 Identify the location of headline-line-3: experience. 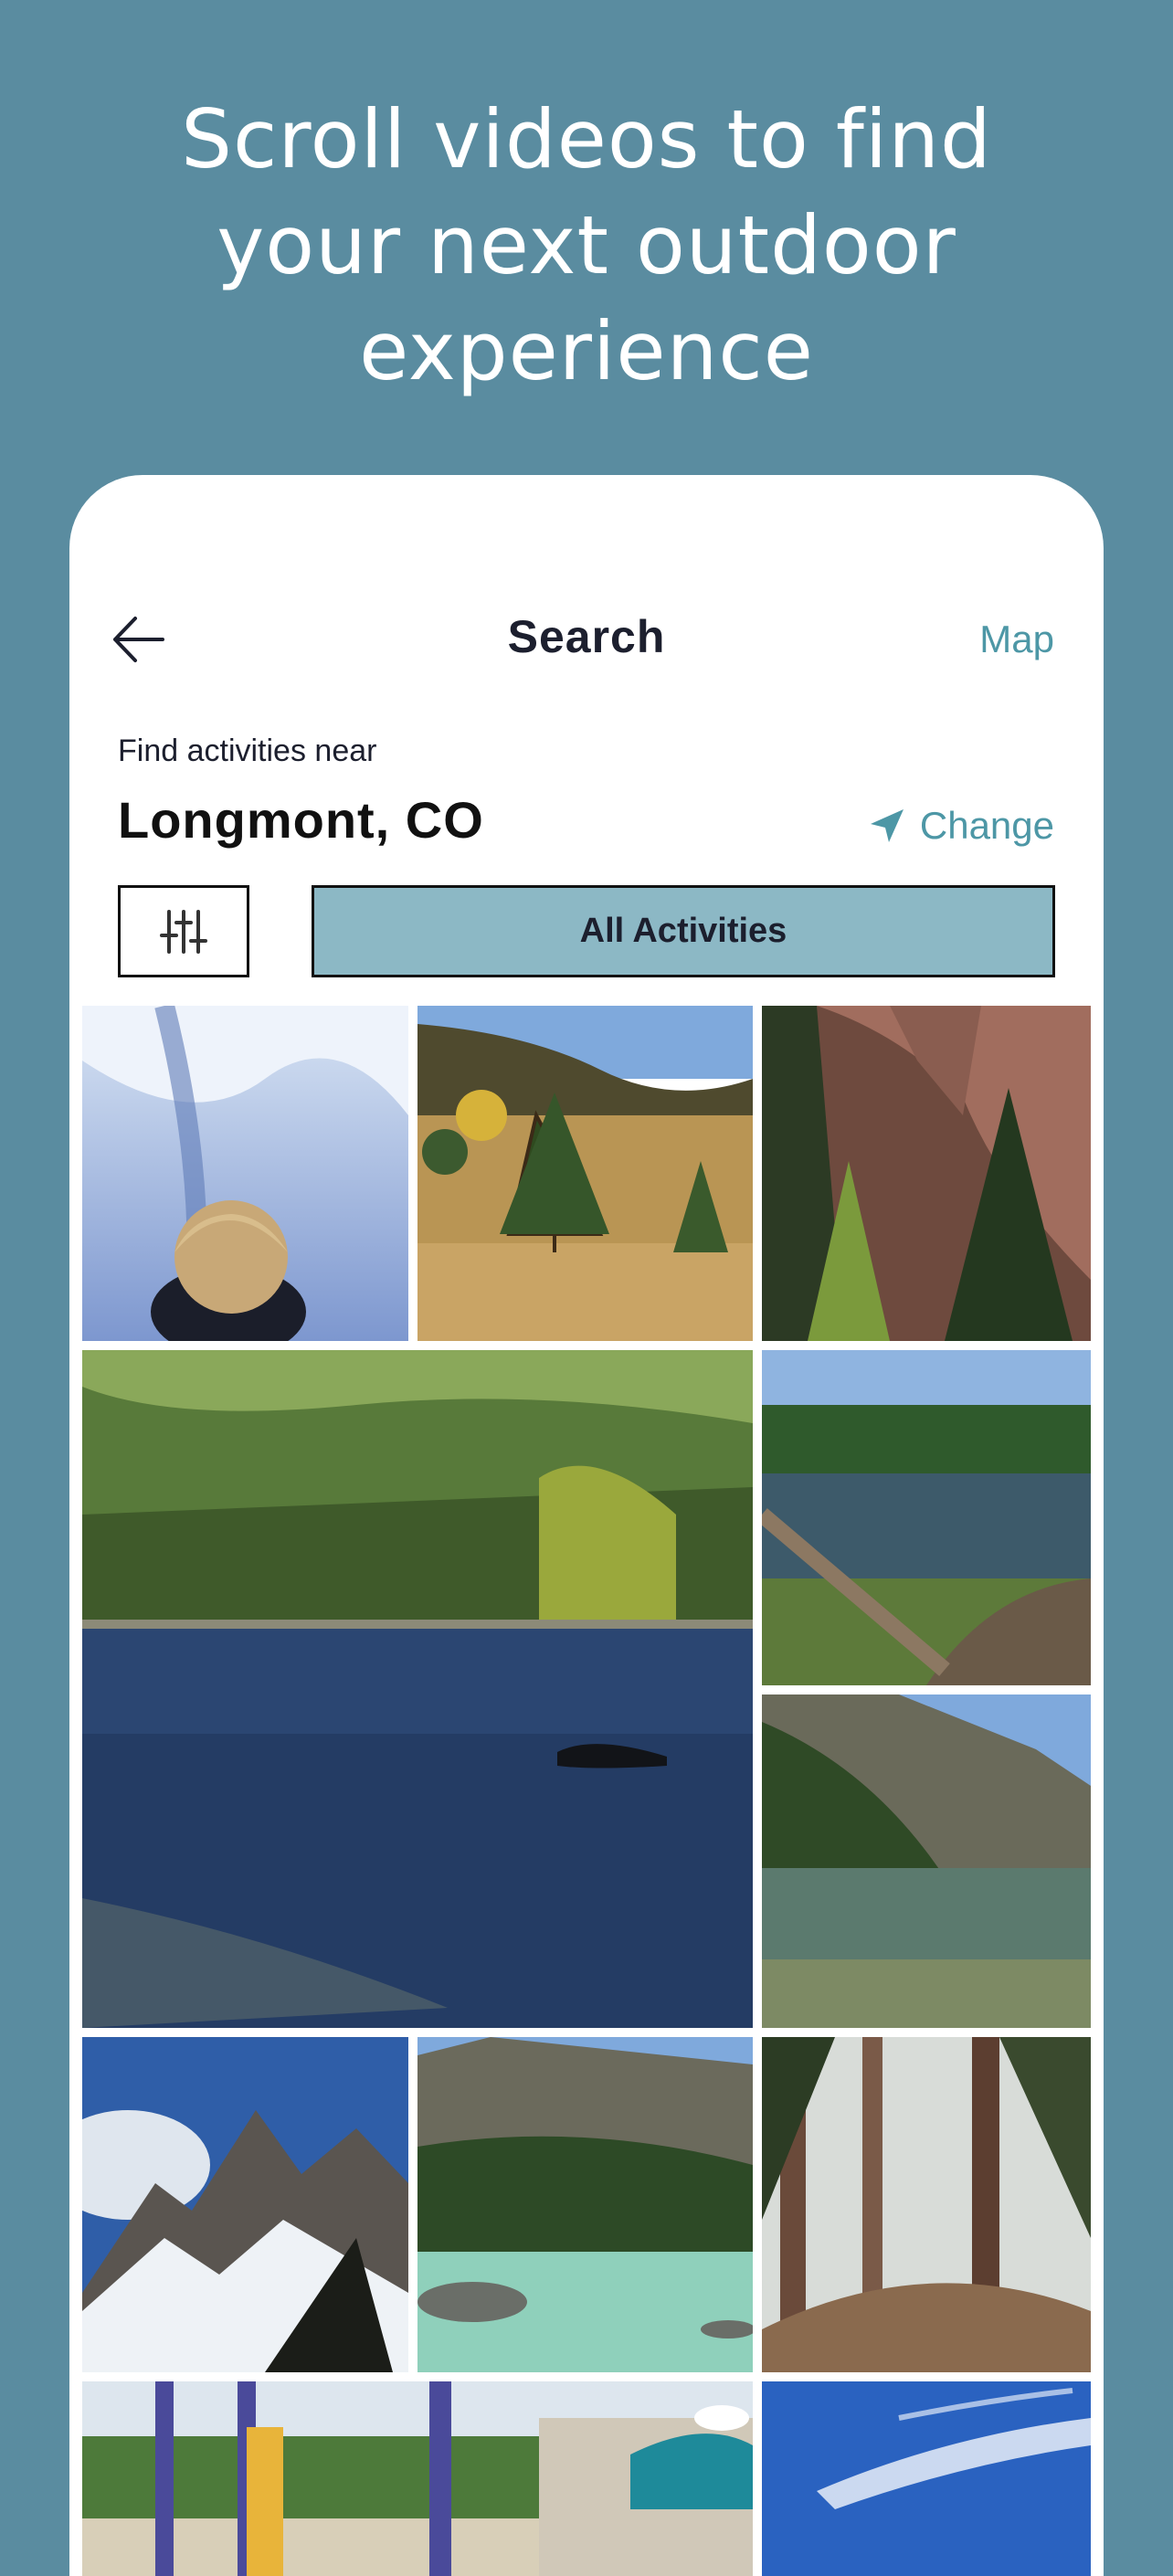
(586, 351).